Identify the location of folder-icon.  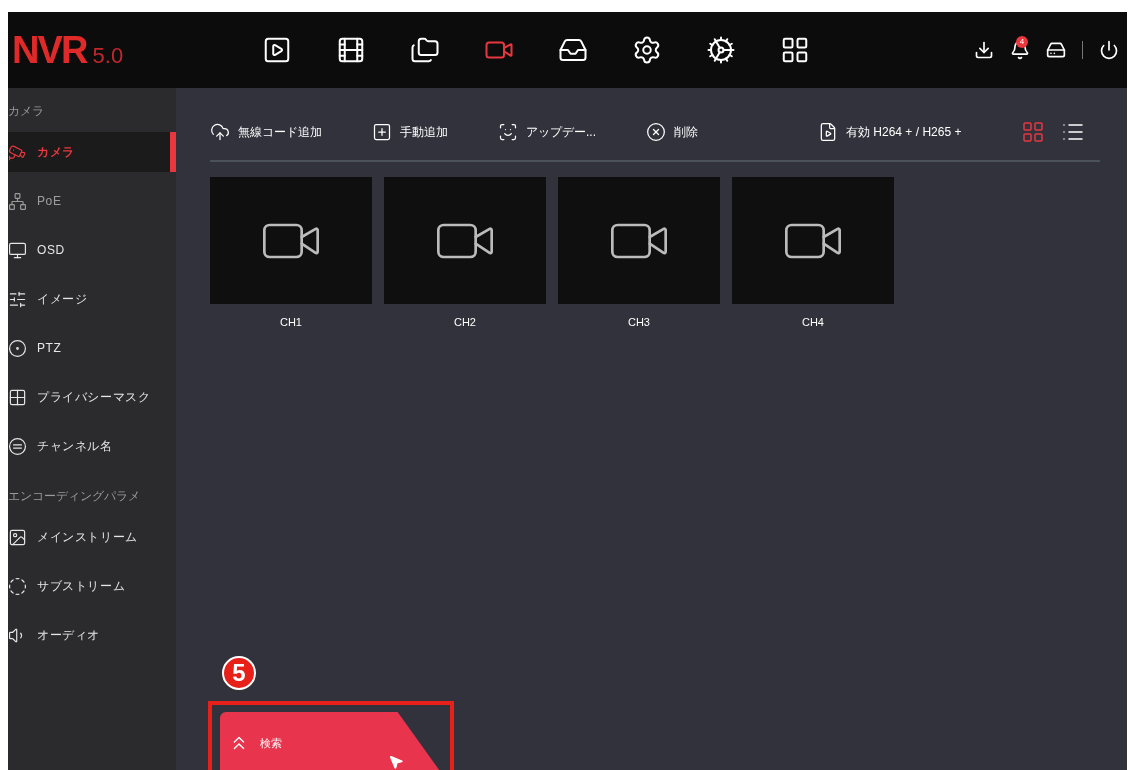
(425, 50).